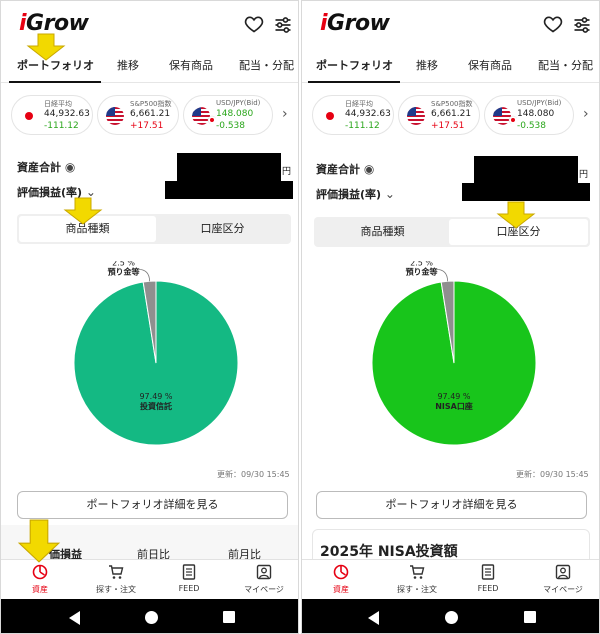  What do you see at coordinates (355, 23) in the screenshot?
I see `app-logo: iGrow` at bounding box center [355, 23].